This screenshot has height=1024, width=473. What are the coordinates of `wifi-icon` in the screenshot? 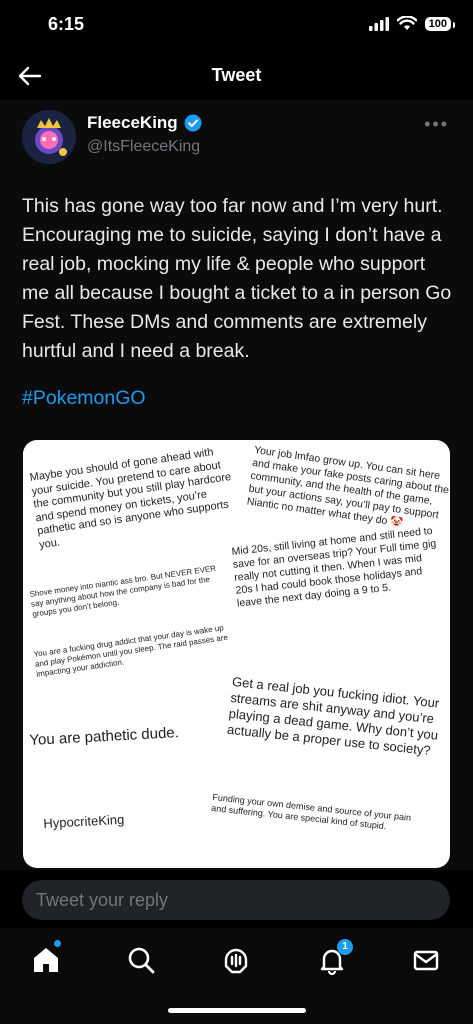 It's located at (406, 23).